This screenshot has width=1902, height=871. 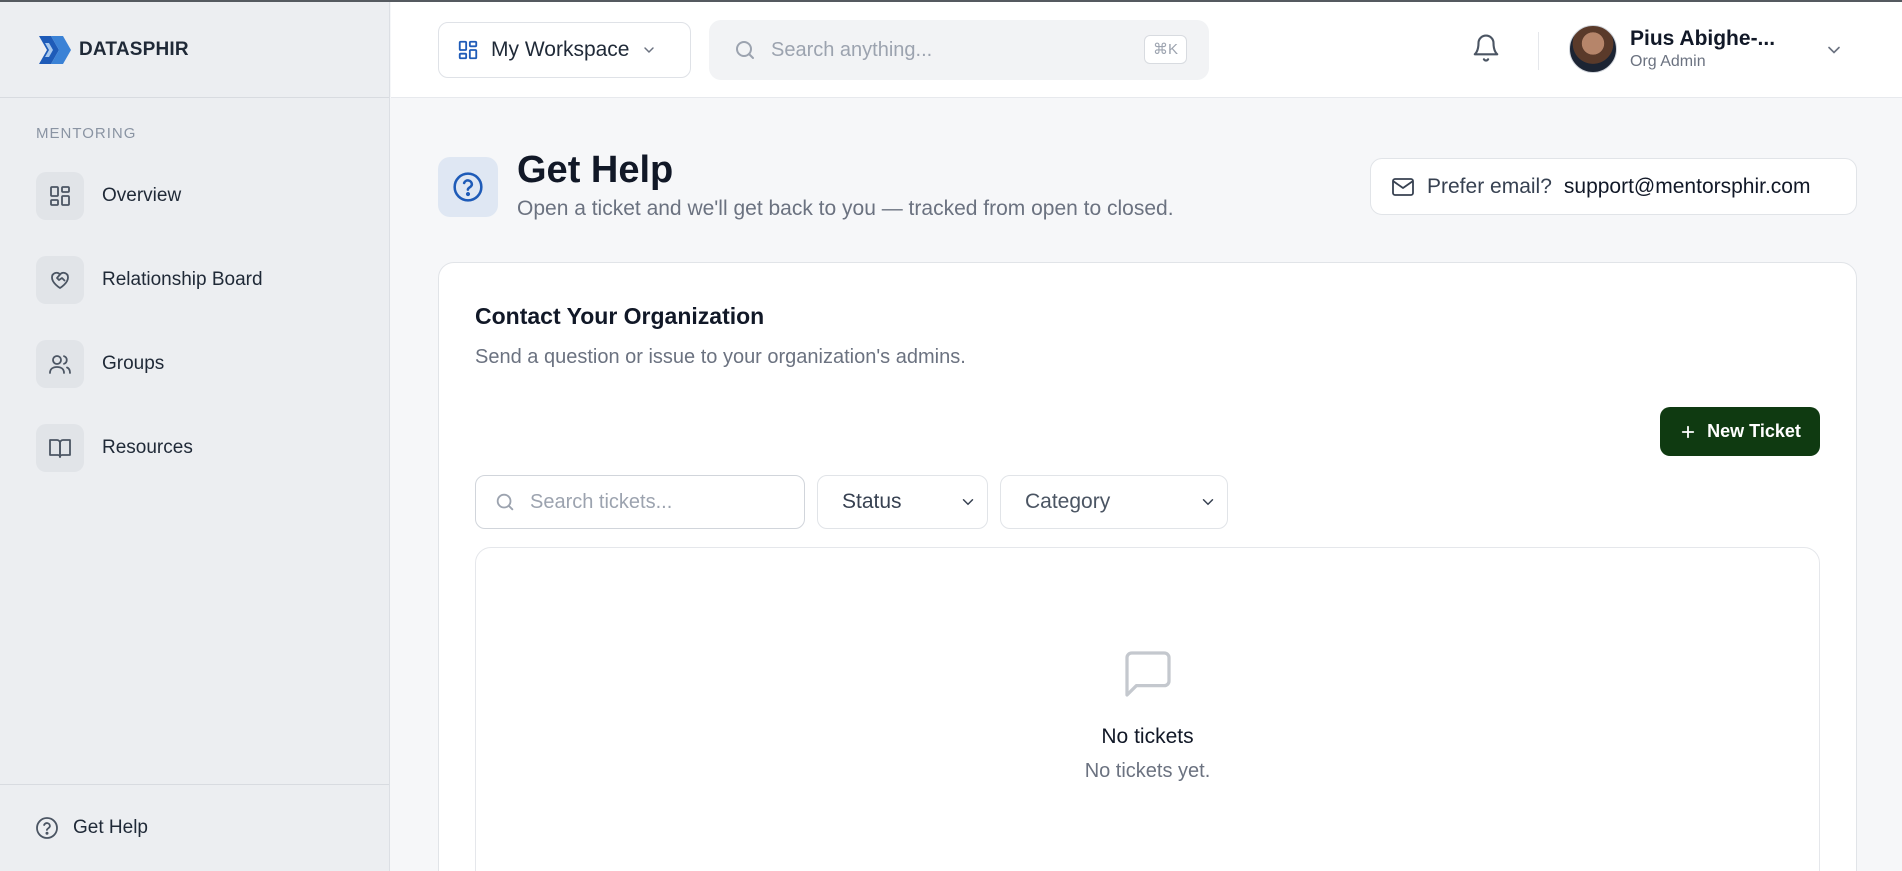 What do you see at coordinates (86, 133) in the screenshot?
I see `section-label: MENTORING` at bounding box center [86, 133].